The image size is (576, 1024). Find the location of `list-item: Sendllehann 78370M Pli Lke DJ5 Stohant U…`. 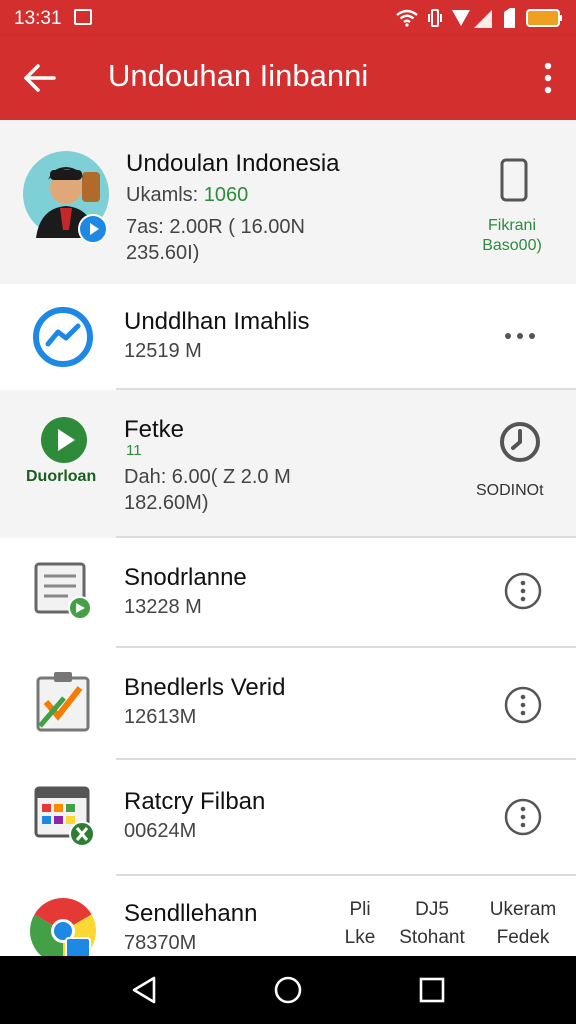

list-item: Sendllehann 78370M Pli Lke DJ5 Stohant U… is located at coordinates (288, 916).